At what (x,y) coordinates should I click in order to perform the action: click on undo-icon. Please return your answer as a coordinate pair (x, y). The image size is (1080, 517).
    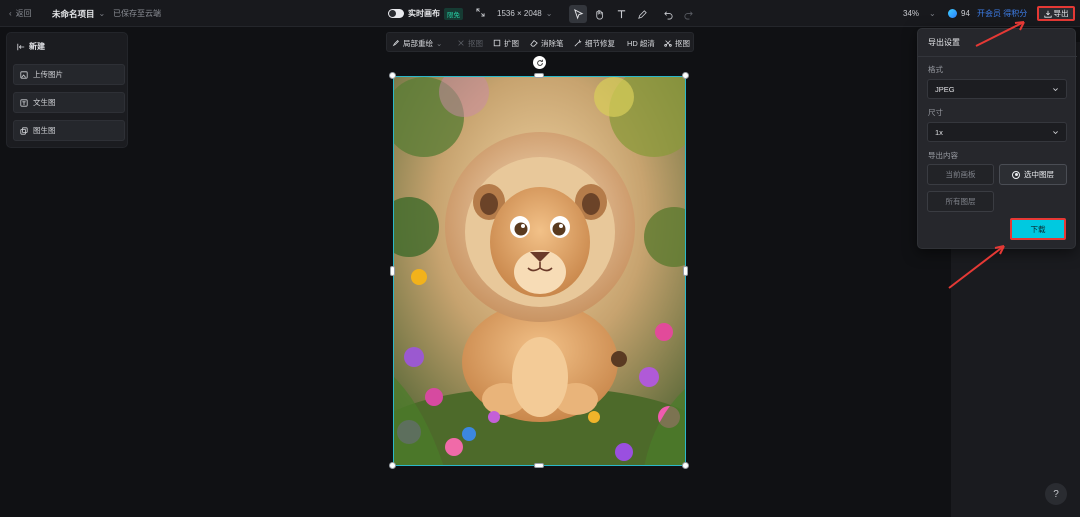
    Looking at the image, I should click on (668, 14).